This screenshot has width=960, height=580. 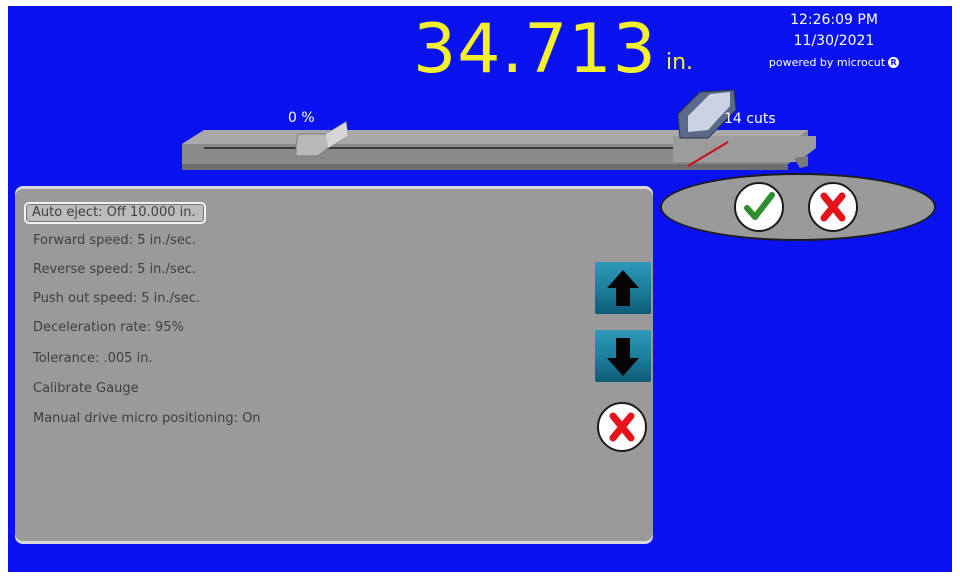 I want to click on setting-tolerance: Tolerance: .005 in., so click(x=94, y=359).